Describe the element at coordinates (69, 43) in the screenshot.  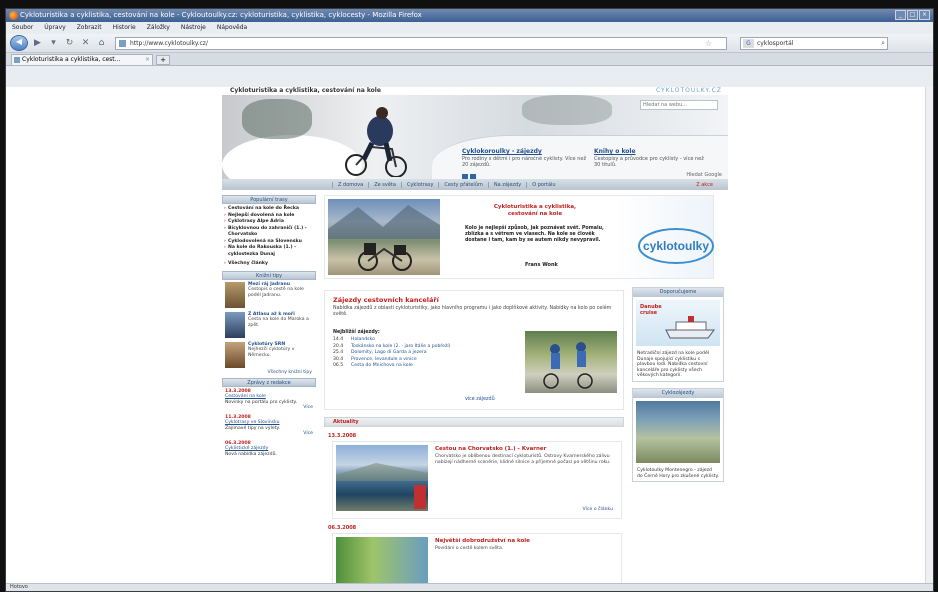
I see `reload-icon: ↻` at that location.